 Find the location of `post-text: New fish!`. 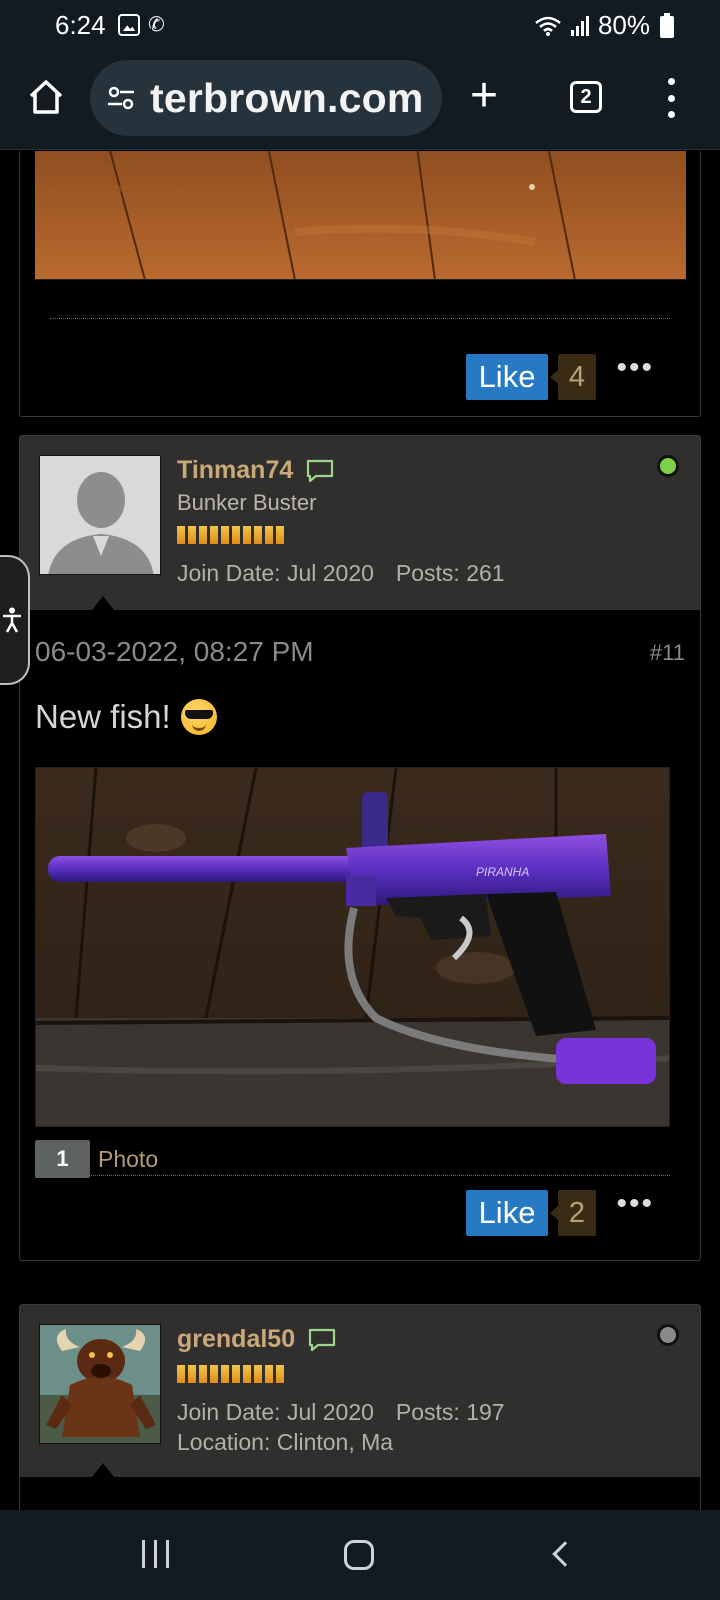

post-text: New fish! is located at coordinates (126, 717).